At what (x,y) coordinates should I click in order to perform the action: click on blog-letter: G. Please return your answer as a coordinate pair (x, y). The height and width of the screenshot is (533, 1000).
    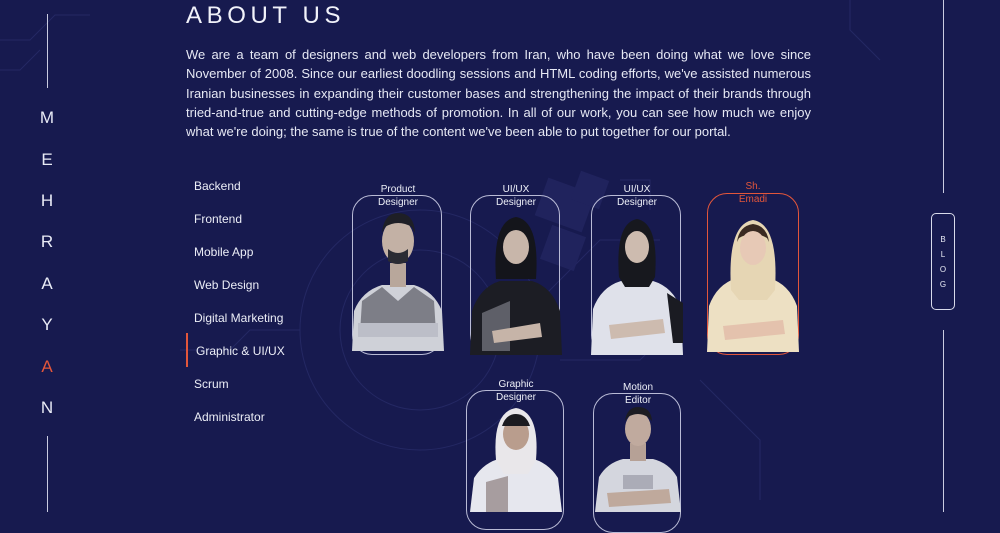
    Looking at the image, I should click on (943, 284).